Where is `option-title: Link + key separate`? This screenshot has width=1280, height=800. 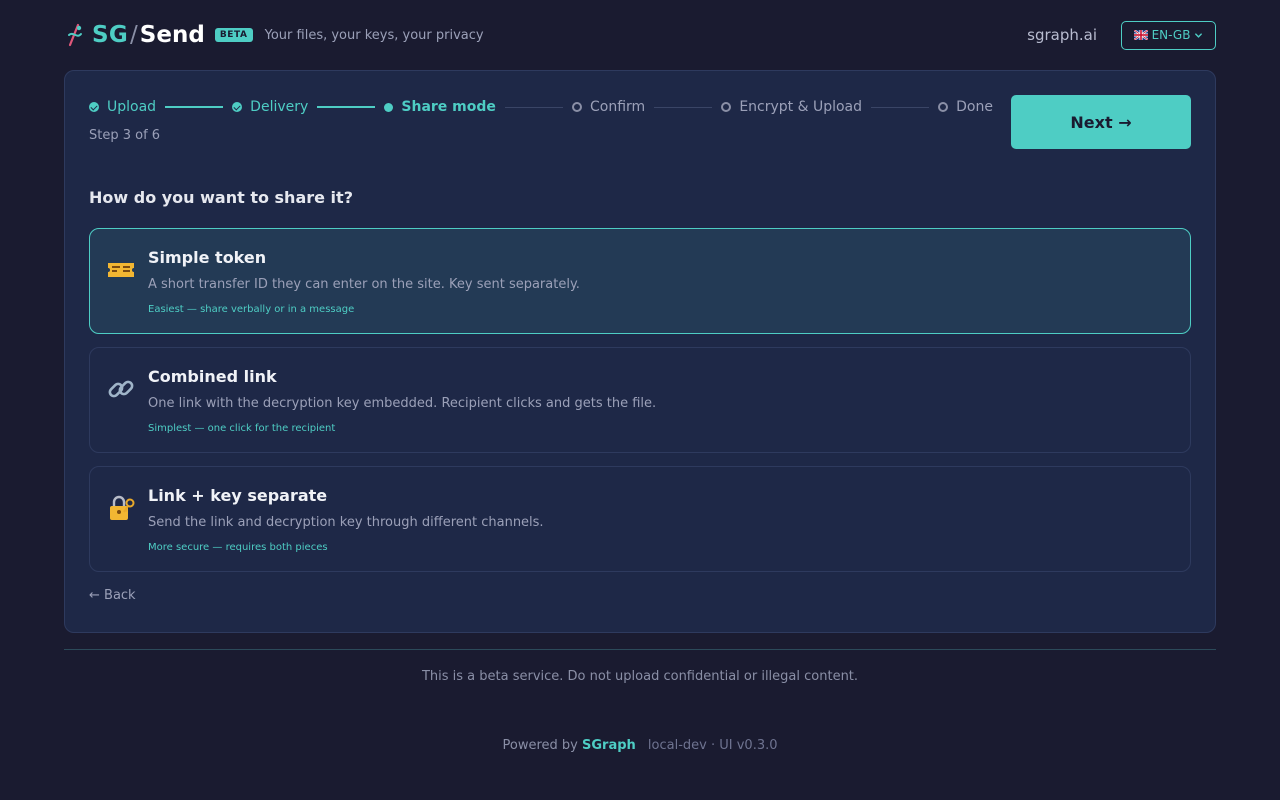
option-title: Link + key separate is located at coordinates (238, 495).